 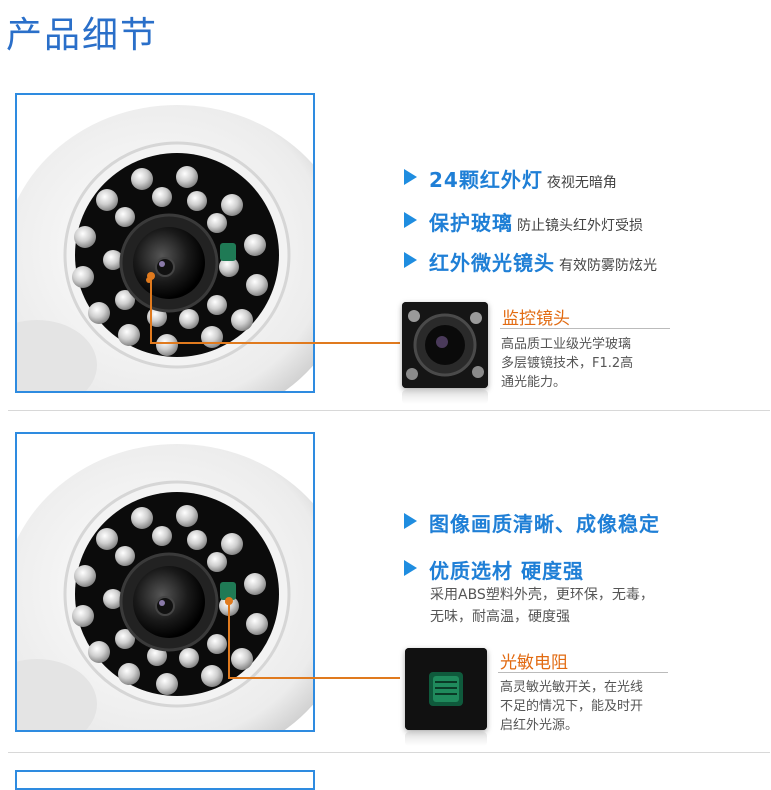 I want to click on description-line: 无味，耐高温，硬度强, so click(x=500, y=617).